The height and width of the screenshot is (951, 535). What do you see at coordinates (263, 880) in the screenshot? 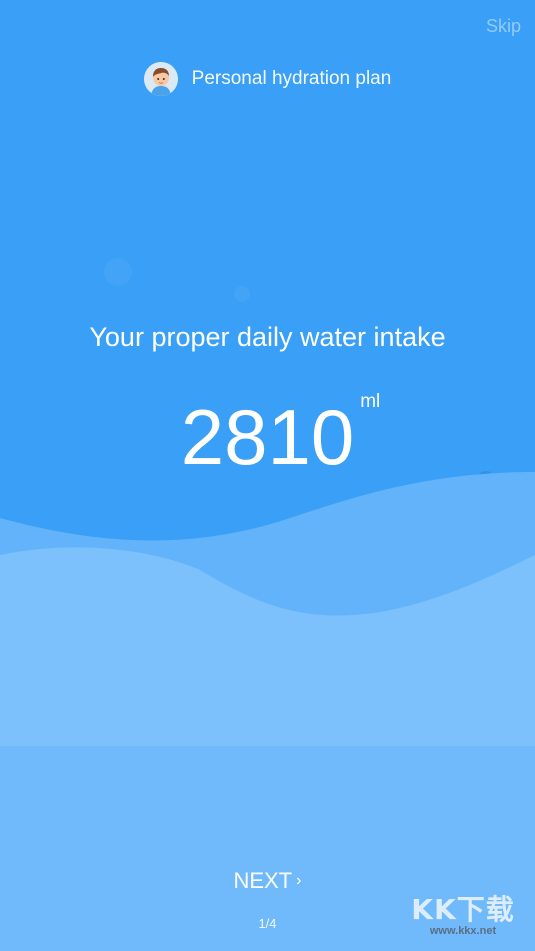
I see `next-label: NEXT` at bounding box center [263, 880].